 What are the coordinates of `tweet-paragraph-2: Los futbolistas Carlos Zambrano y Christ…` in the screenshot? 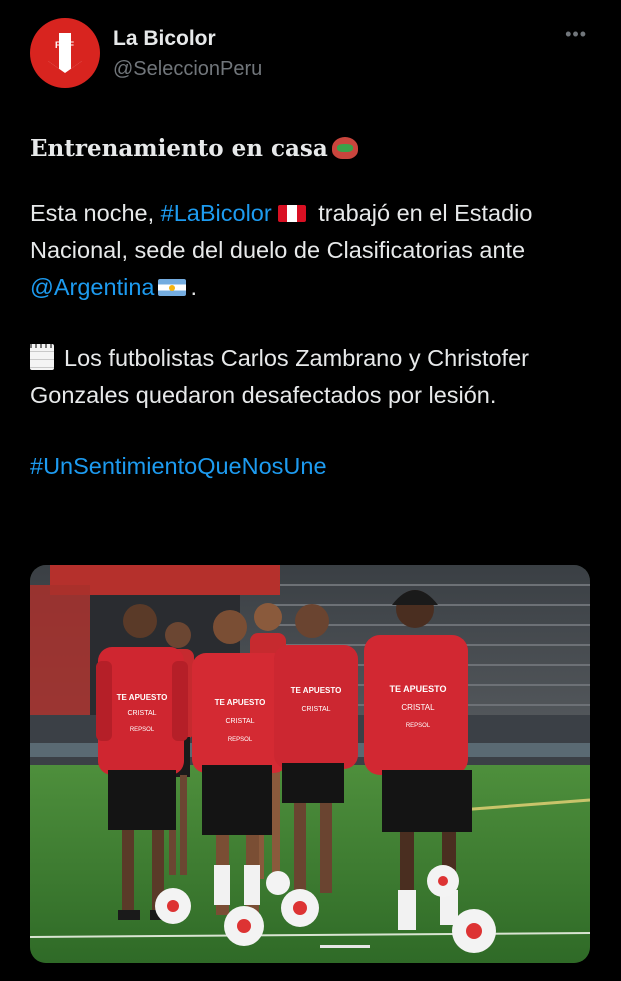 It's located at (279, 376).